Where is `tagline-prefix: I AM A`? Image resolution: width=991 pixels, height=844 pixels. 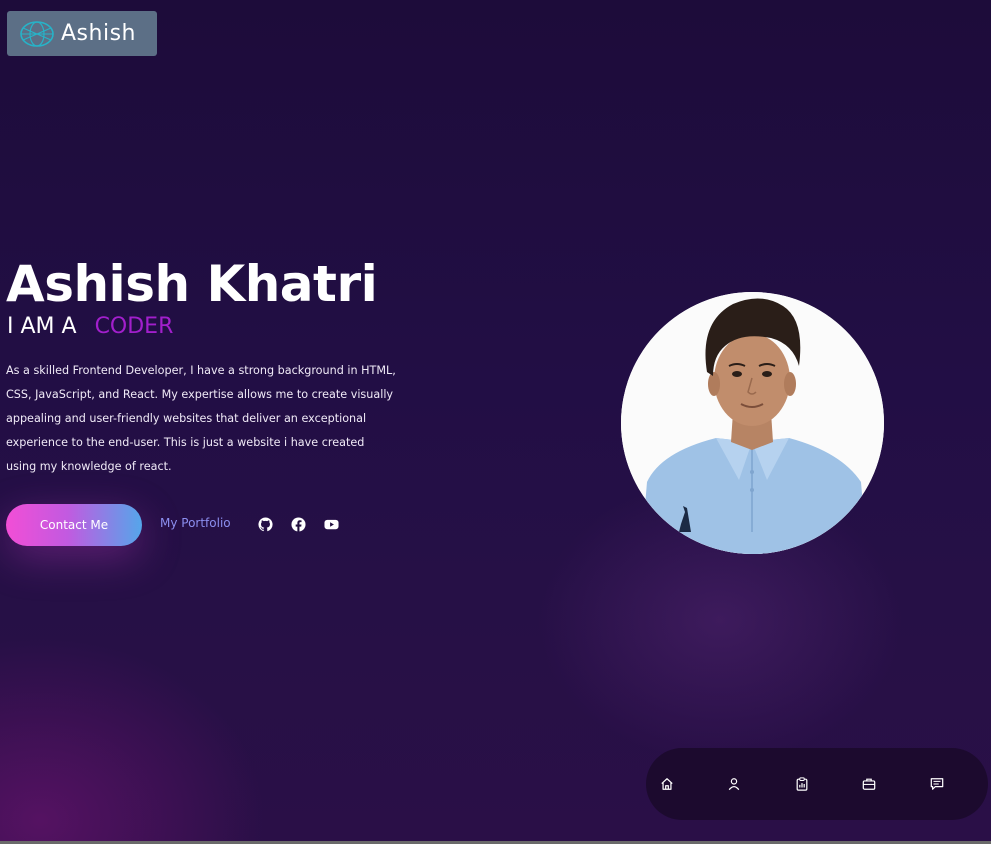
tagline-prefix: I AM A is located at coordinates (42, 326).